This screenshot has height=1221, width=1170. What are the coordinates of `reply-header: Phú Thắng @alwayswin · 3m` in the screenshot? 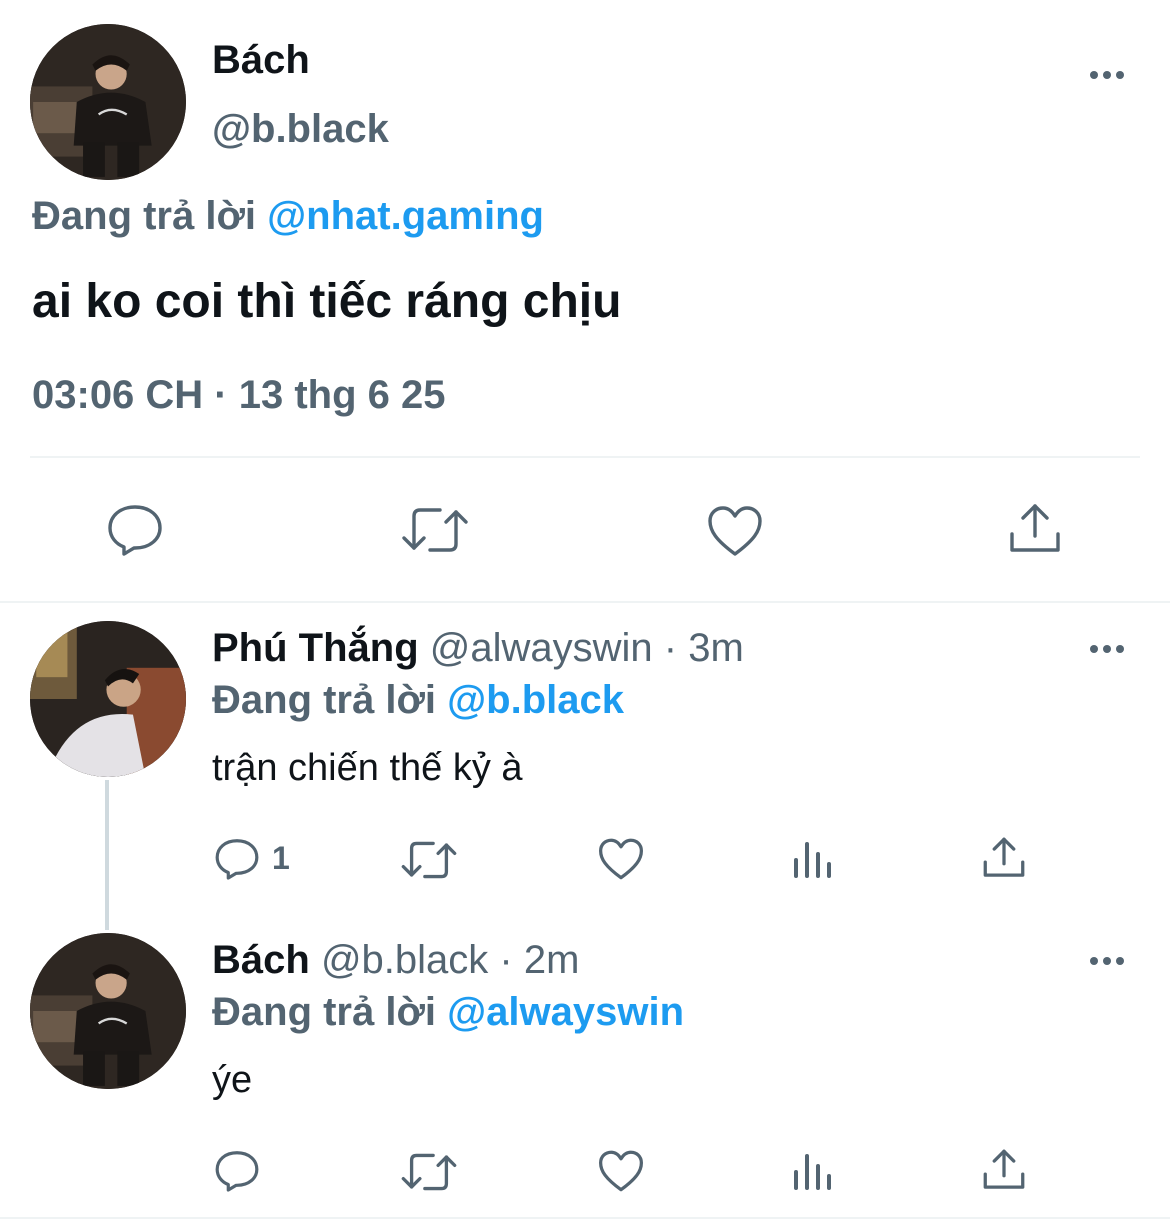 It's located at (478, 648).